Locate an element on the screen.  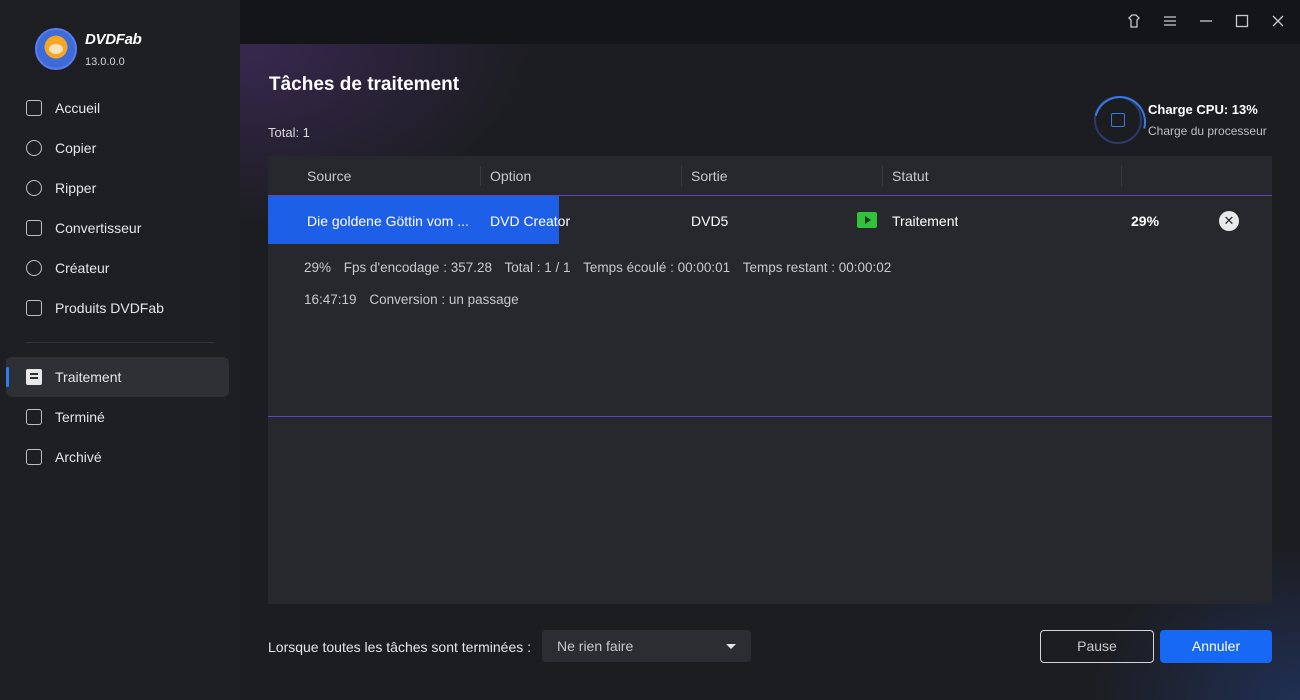
sidebar-item-termine: Terminé is located at coordinates (120, 417).